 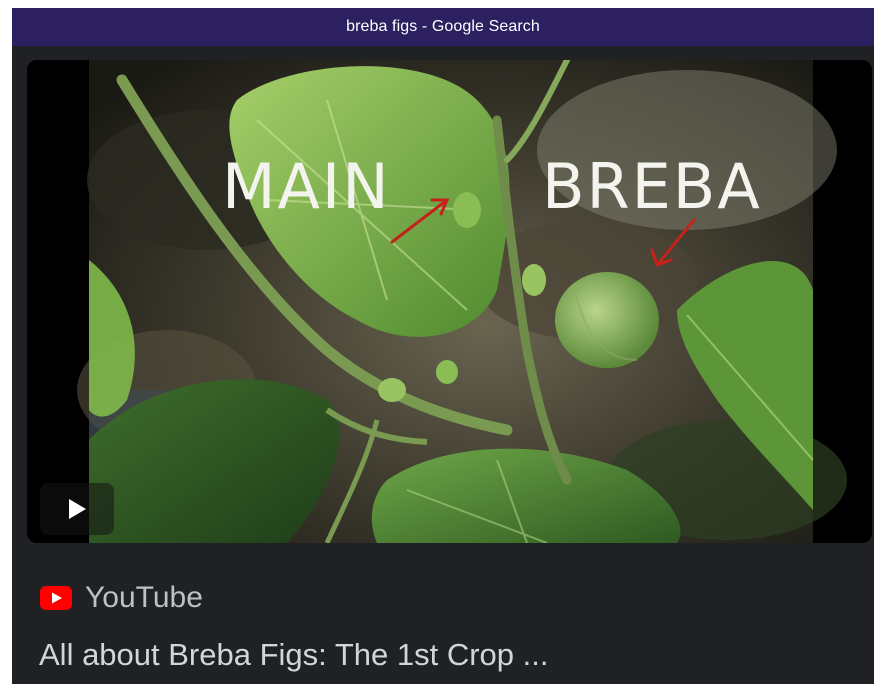 I want to click on result-source: YouTube, so click(x=121, y=598).